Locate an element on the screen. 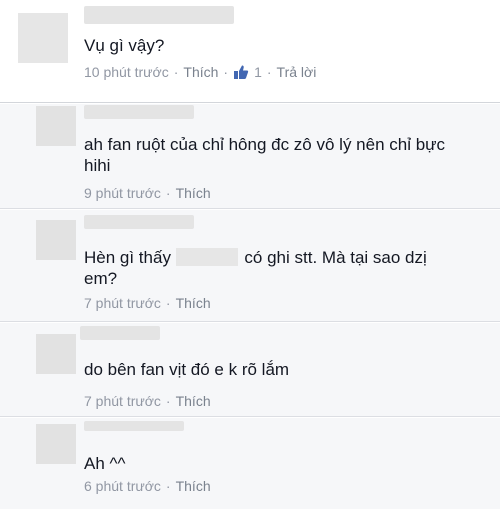 This screenshot has width=500, height=509. timestamp: 10 phút trước is located at coordinates (126, 72).